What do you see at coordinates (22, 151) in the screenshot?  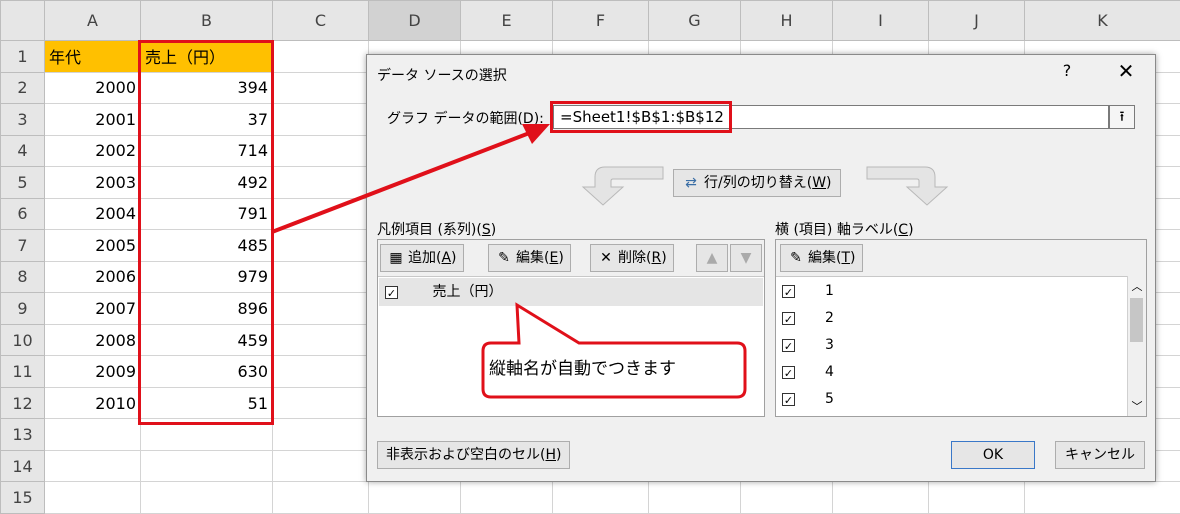 I see `row-header: 4` at bounding box center [22, 151].